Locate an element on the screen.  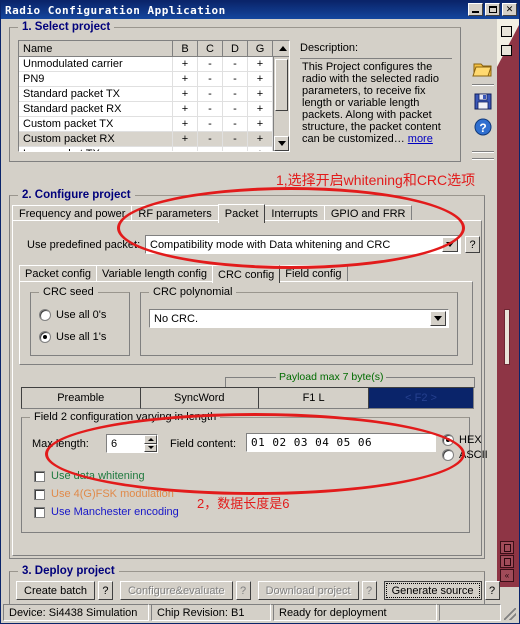
rail-collapse-button is located at coordinates (507, 561).